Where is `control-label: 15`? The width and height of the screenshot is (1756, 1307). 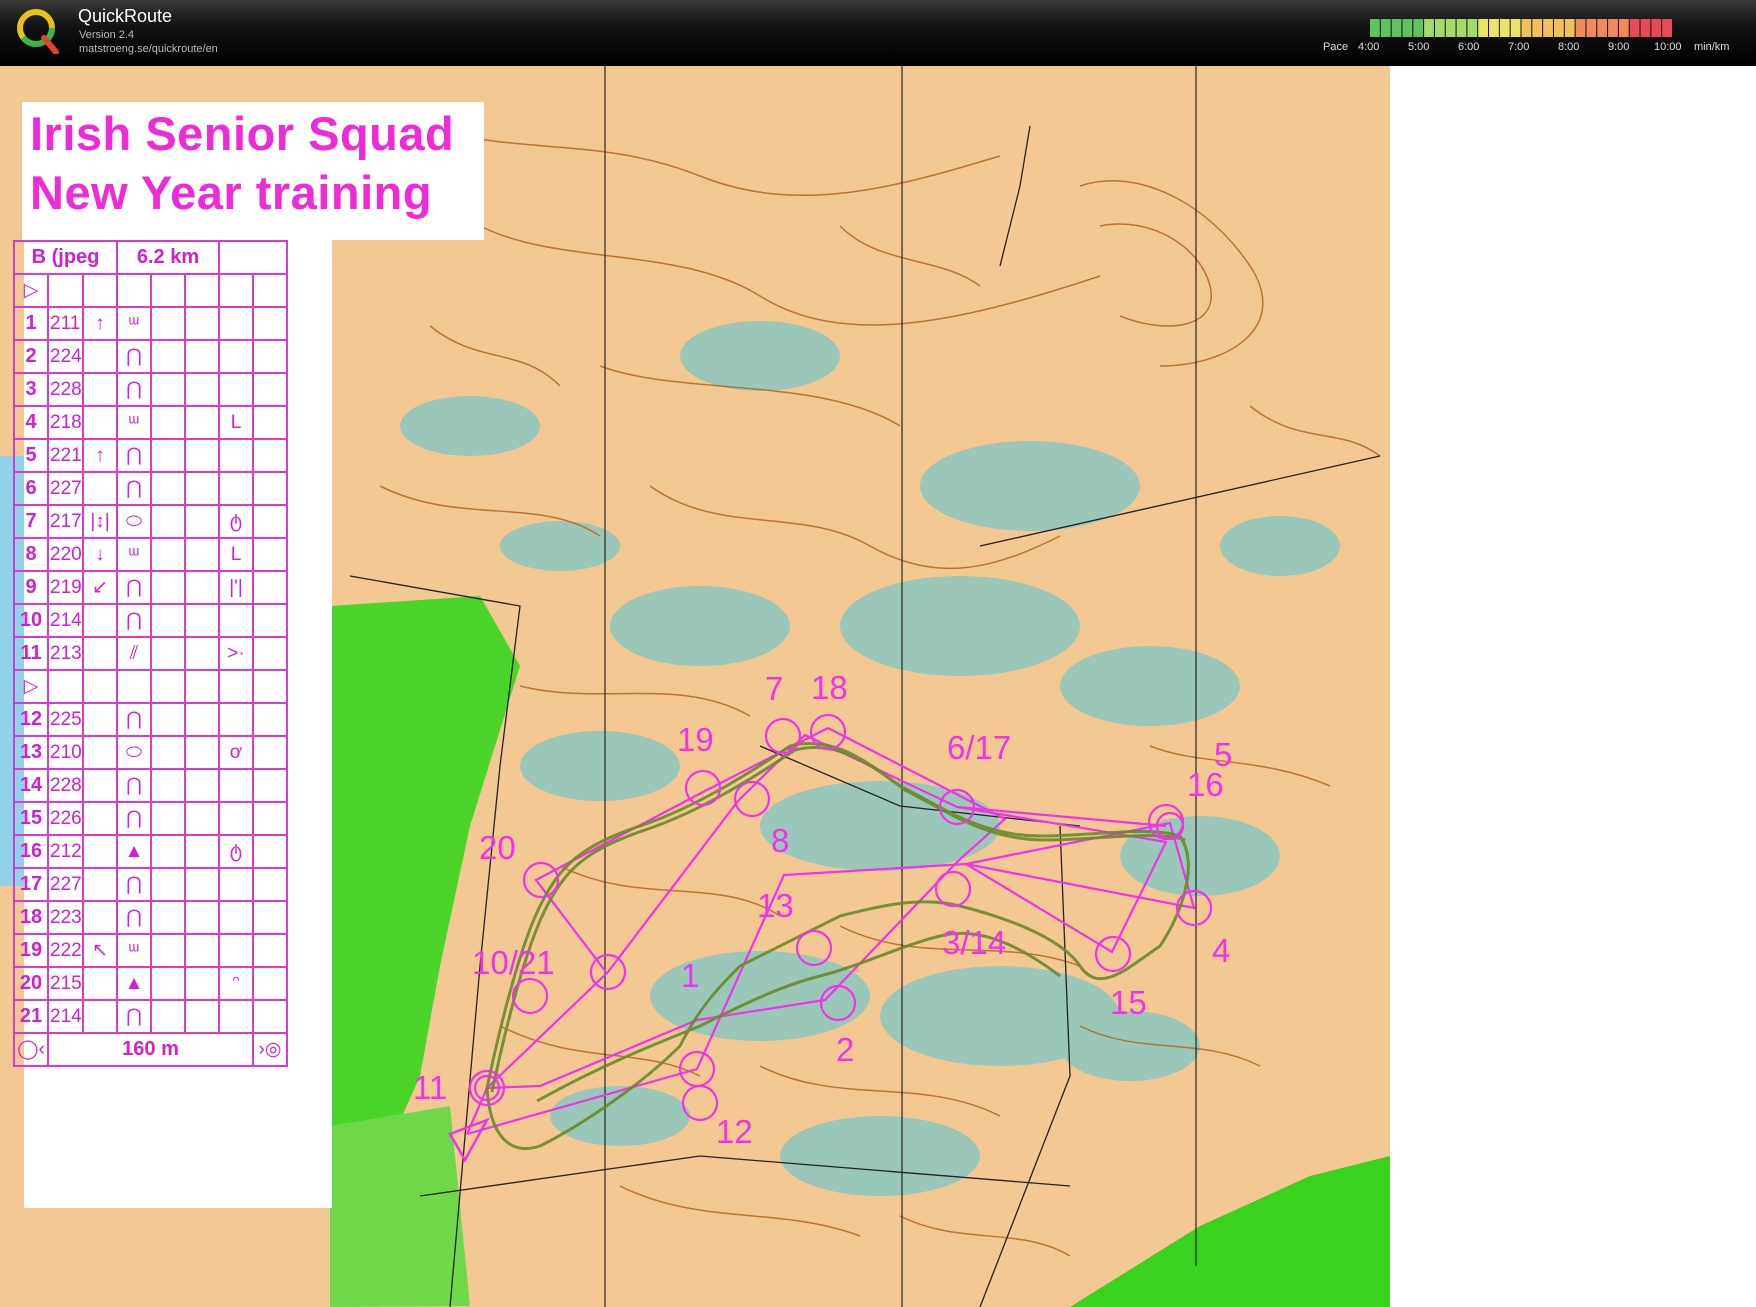 control-label: 15 is located at coordinates (1128, 1002).